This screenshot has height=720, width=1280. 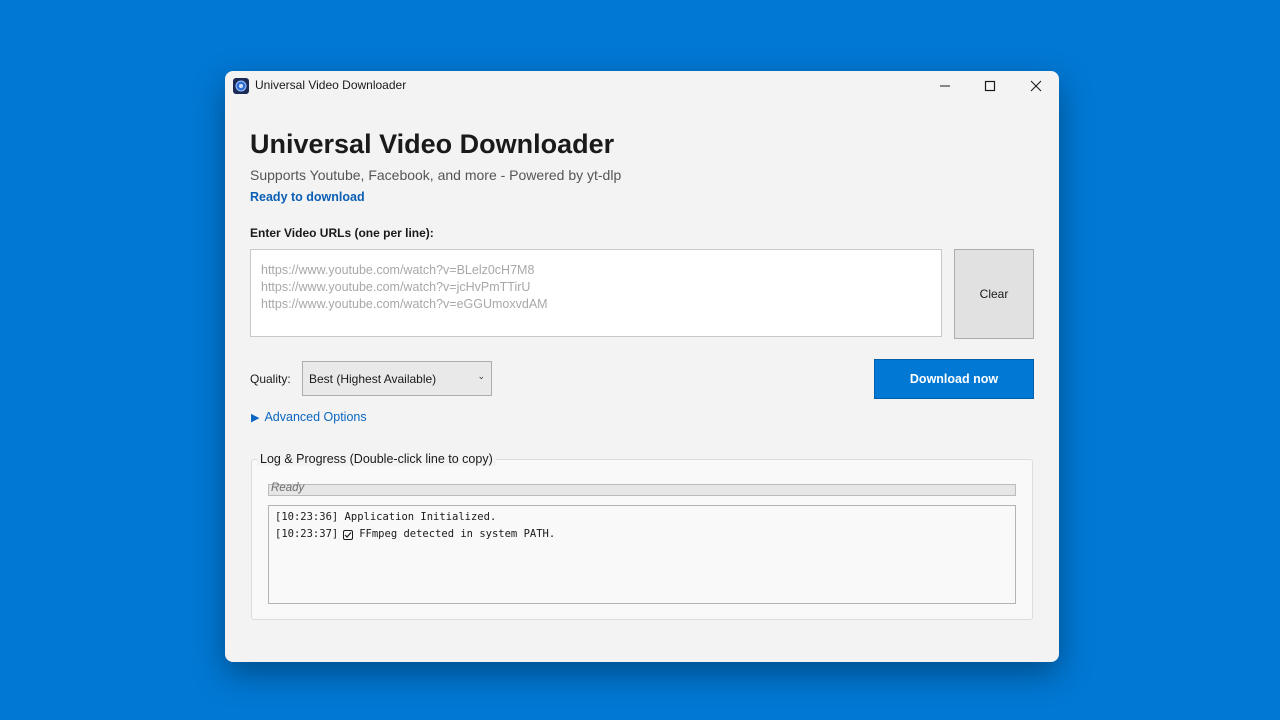 I want to click on quality-label: Quality:, so click(x=270, y=379).